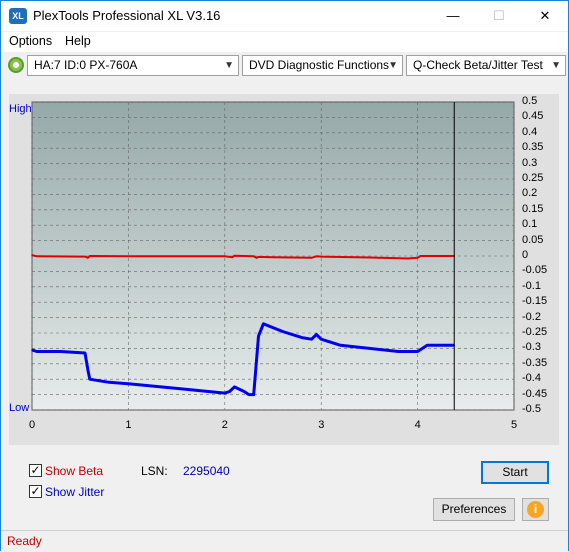  Describe the element at coordinates (417, 425) in the screenshot. I see `x-tick-label: 4` at that location.